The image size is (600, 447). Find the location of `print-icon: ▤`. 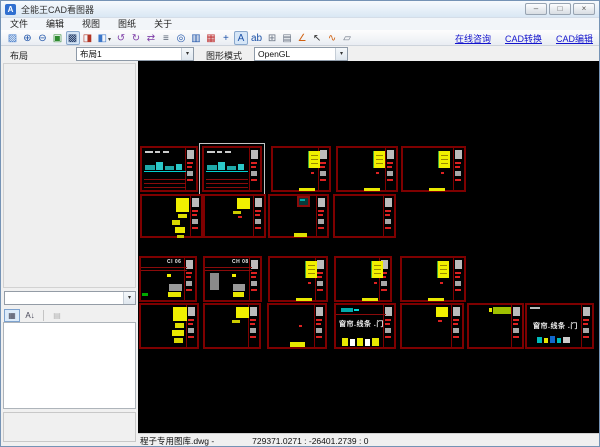

print-icon: ▤ is located at coordinates (287, 38).